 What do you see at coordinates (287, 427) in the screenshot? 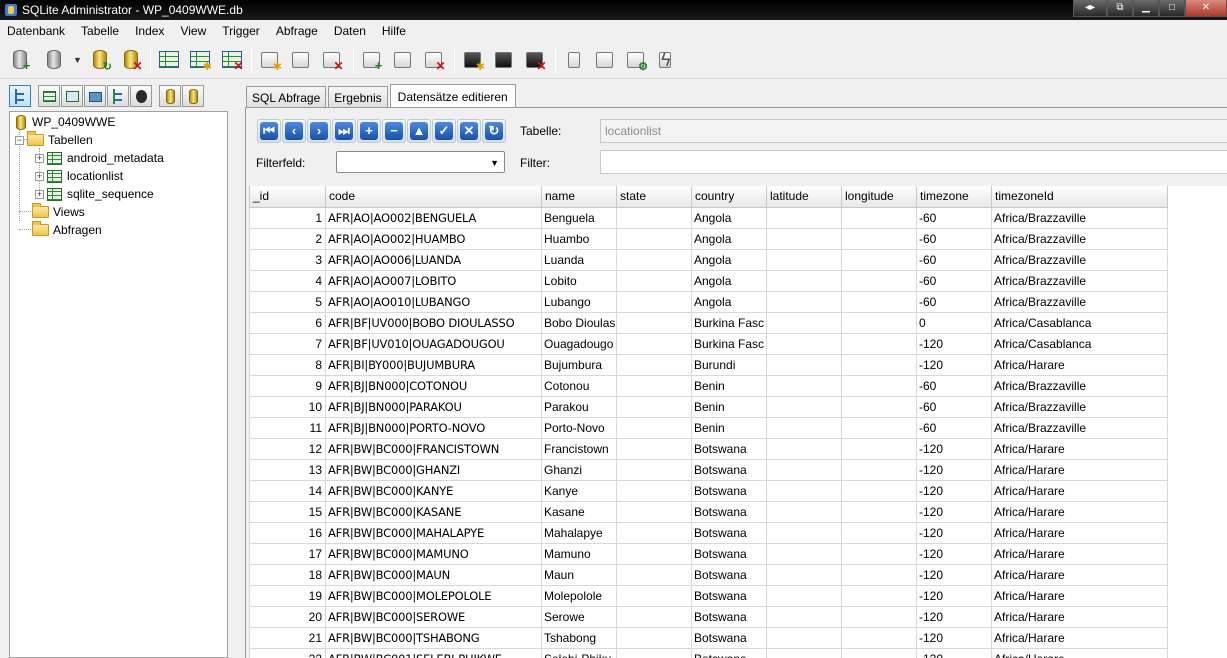
I see `cell-id: 11` at bounding box center [287, 427].